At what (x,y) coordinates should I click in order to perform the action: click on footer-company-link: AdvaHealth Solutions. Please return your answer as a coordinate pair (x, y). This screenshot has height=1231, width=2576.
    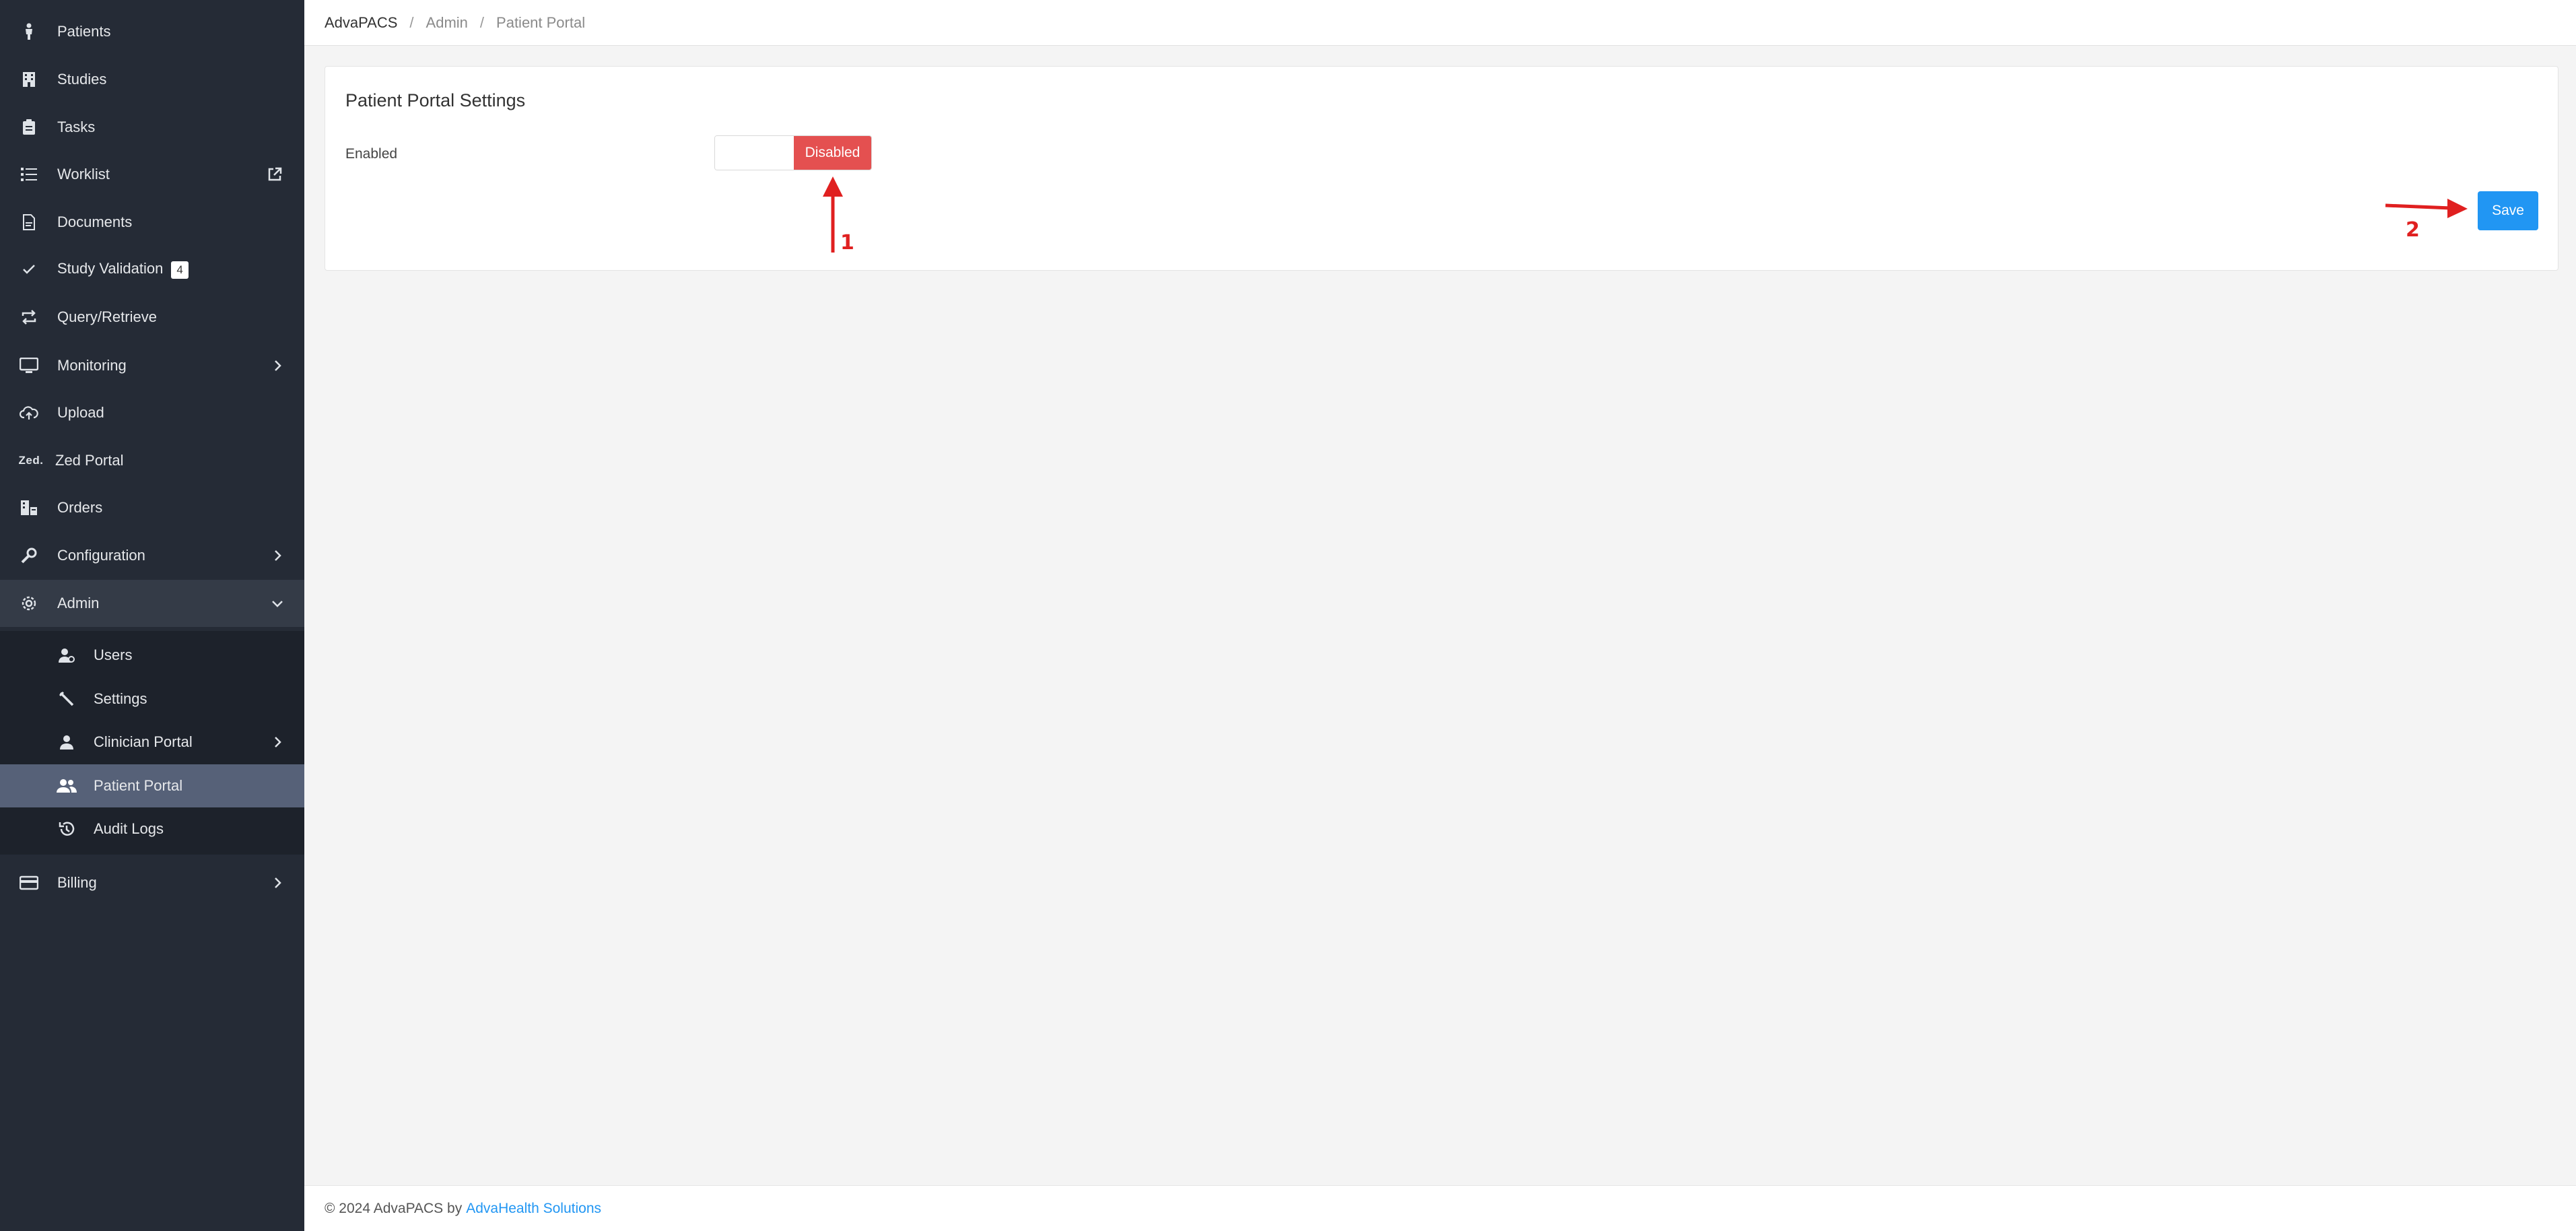
    Looking at the image, I should click on (533, 1209).